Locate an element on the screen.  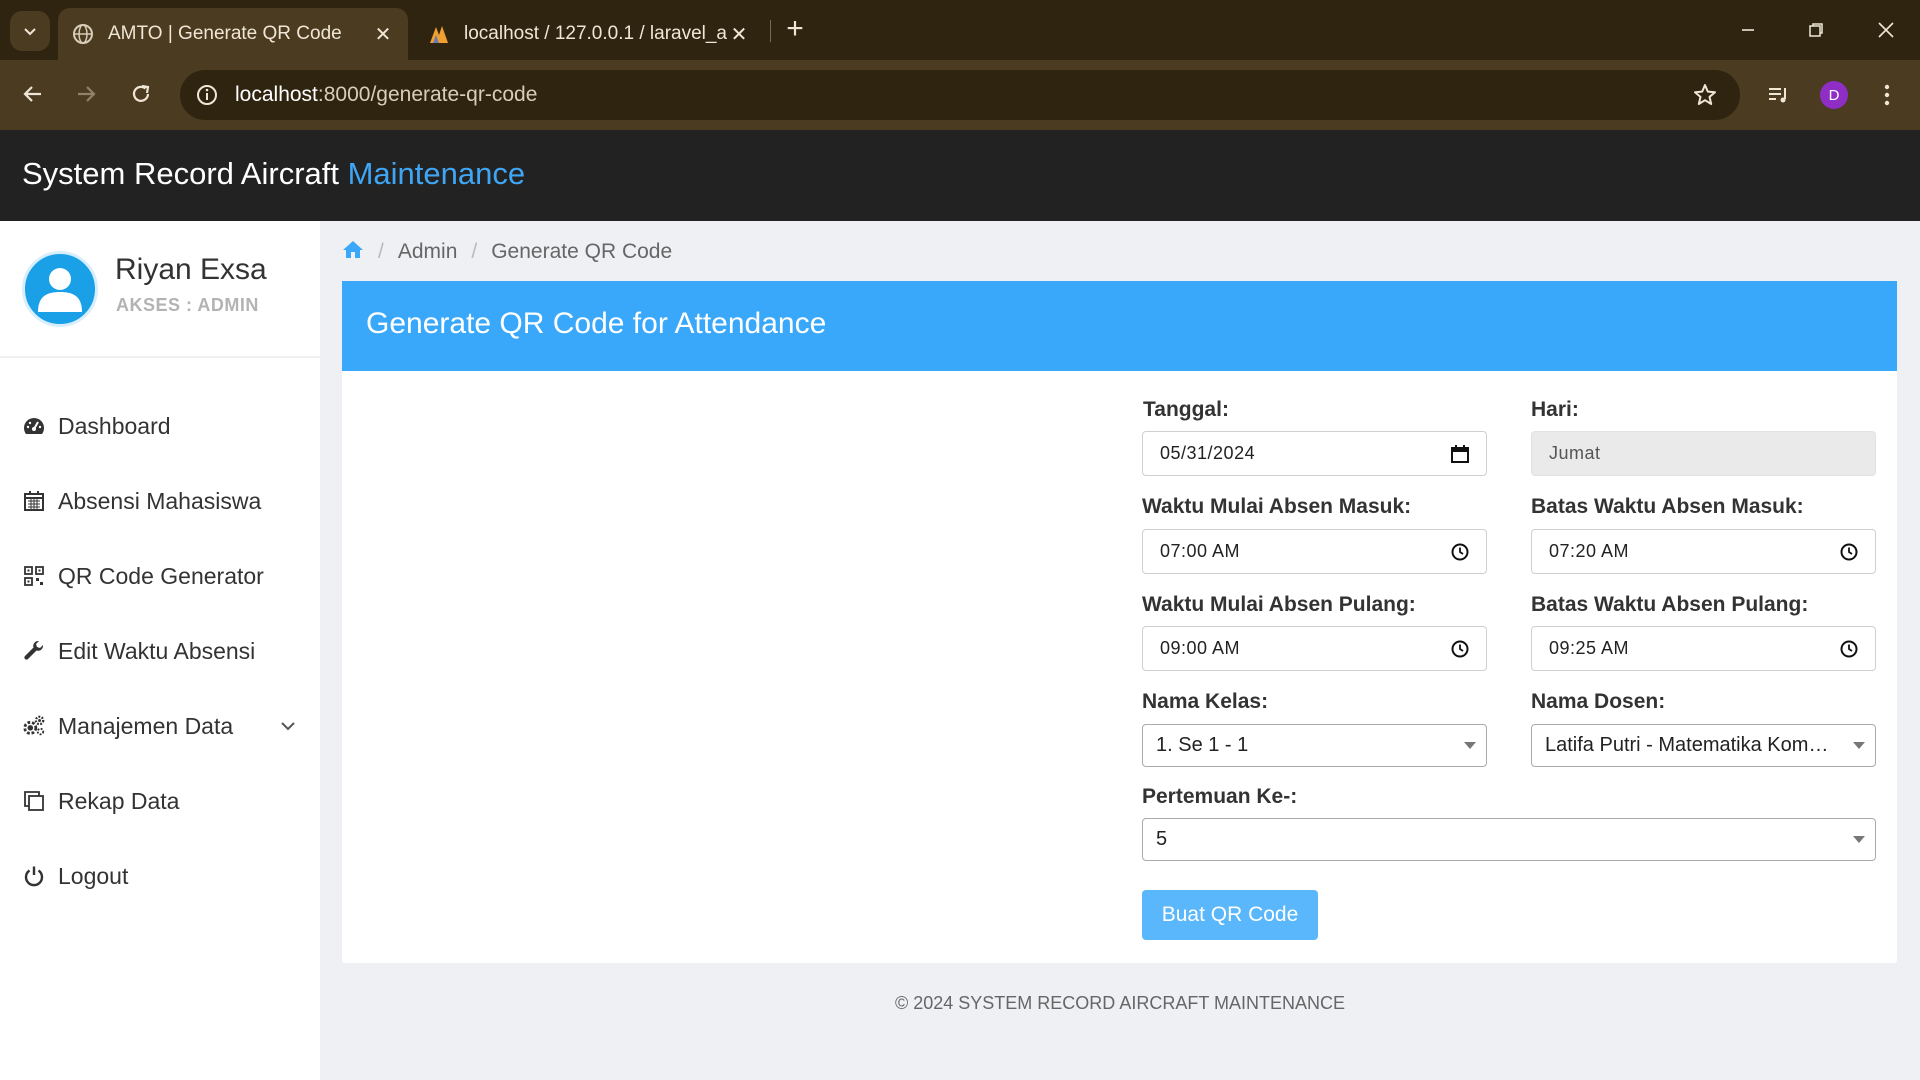
pertemuan-select: 5 is located at coordinates (1509, 839).